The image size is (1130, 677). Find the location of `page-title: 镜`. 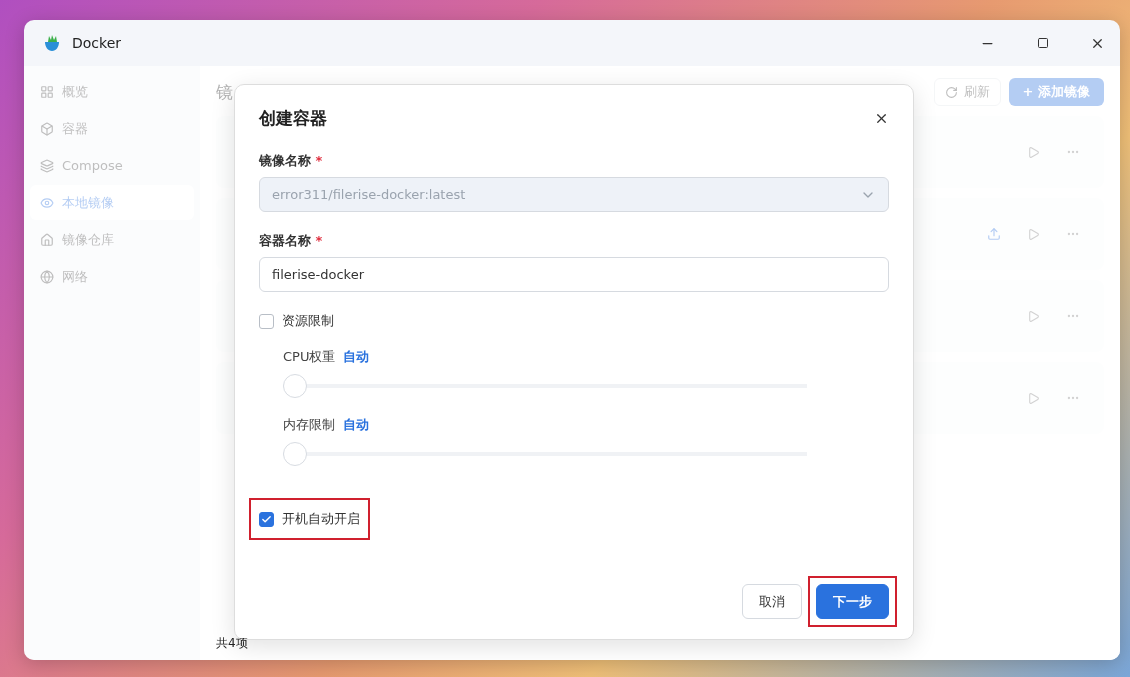

page-title: 镜 is located at coordinates (225, 92).